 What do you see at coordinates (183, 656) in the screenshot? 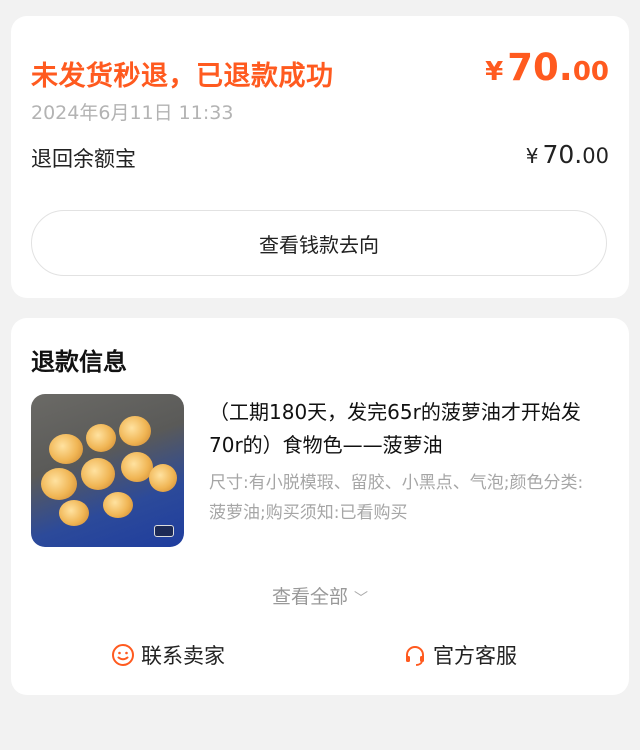
I see `contact-seller-label: 联系卖家` at bounding box center [183, 656].